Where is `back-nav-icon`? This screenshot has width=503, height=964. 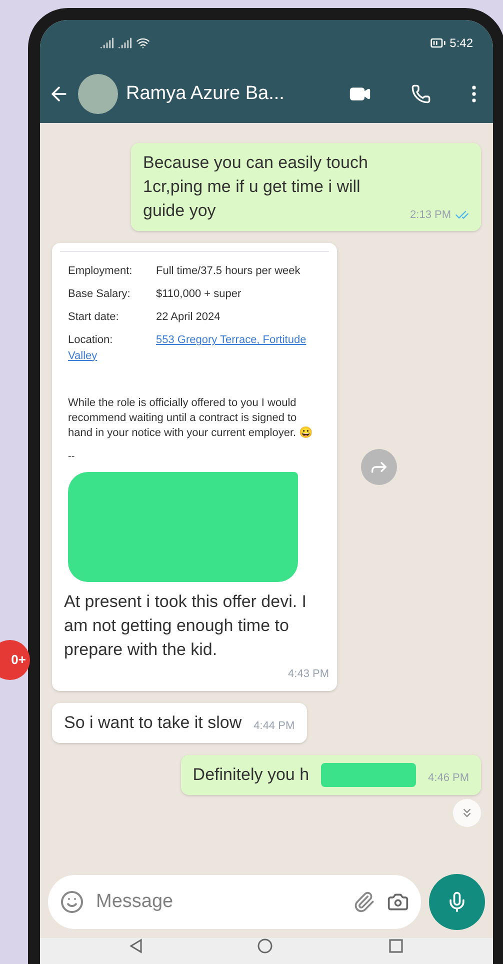
back-nav-icon is located at coordinates (136, 946).